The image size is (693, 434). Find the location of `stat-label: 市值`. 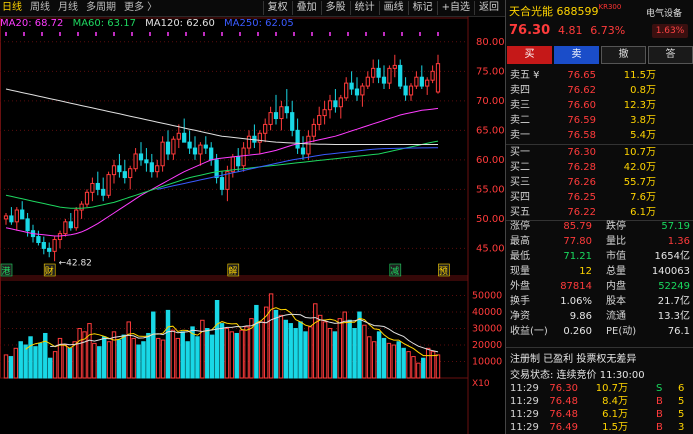

stat-label: 市值 is located at coordinates (616, 256).